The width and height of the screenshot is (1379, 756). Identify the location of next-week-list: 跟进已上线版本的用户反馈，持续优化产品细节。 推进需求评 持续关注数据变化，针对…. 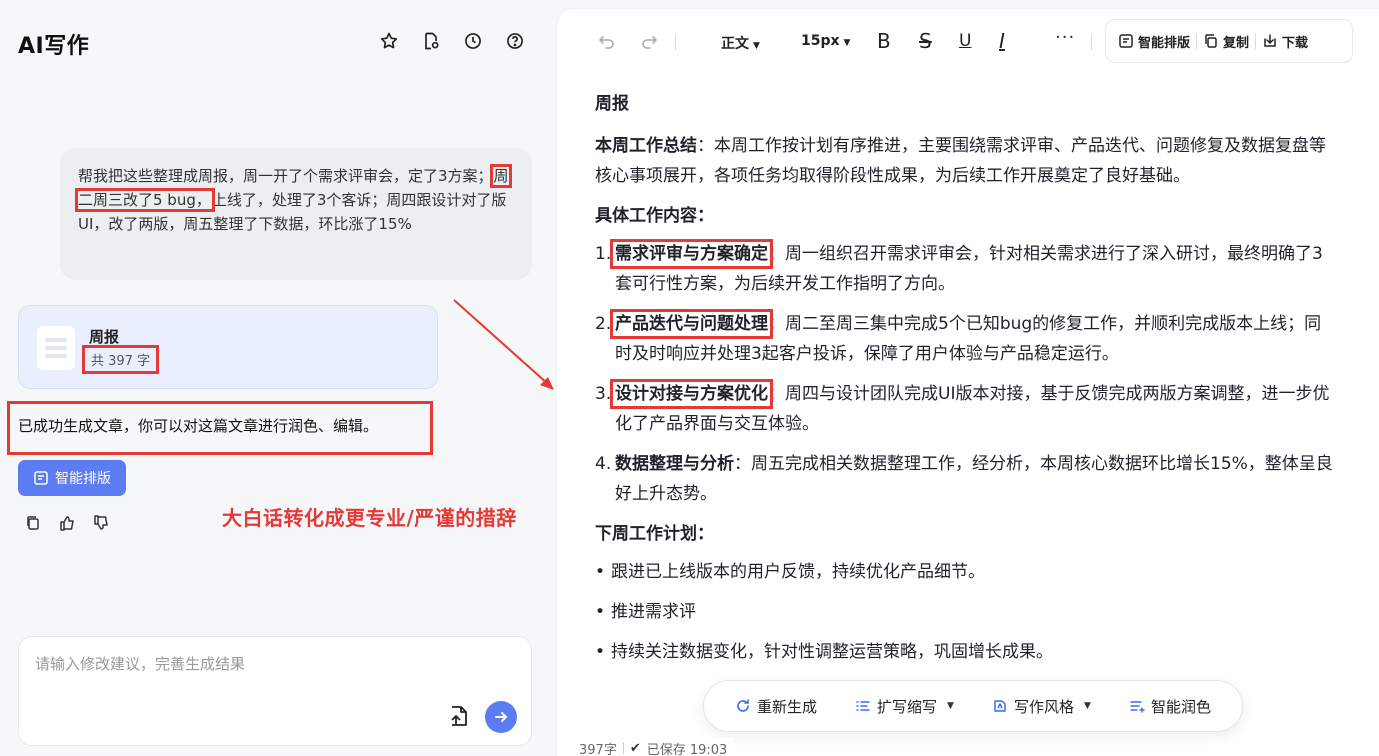
(965, 612).